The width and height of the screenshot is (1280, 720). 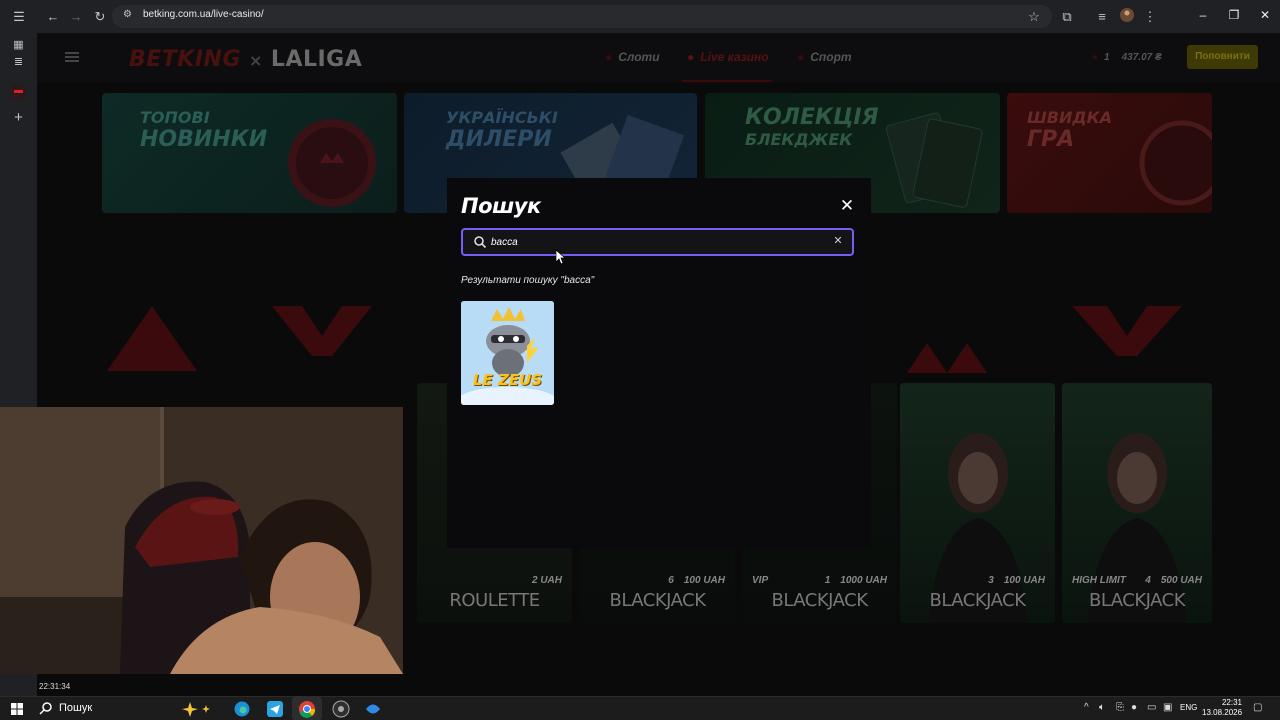 What do you see at coordinates (727, 81) in the screenshot?
I see `active-nav-underline` at bounding box center [727, 81].